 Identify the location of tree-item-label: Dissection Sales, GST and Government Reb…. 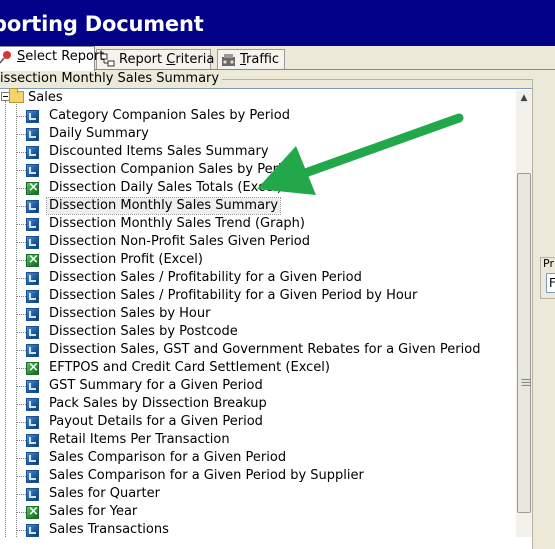
(265, 349).